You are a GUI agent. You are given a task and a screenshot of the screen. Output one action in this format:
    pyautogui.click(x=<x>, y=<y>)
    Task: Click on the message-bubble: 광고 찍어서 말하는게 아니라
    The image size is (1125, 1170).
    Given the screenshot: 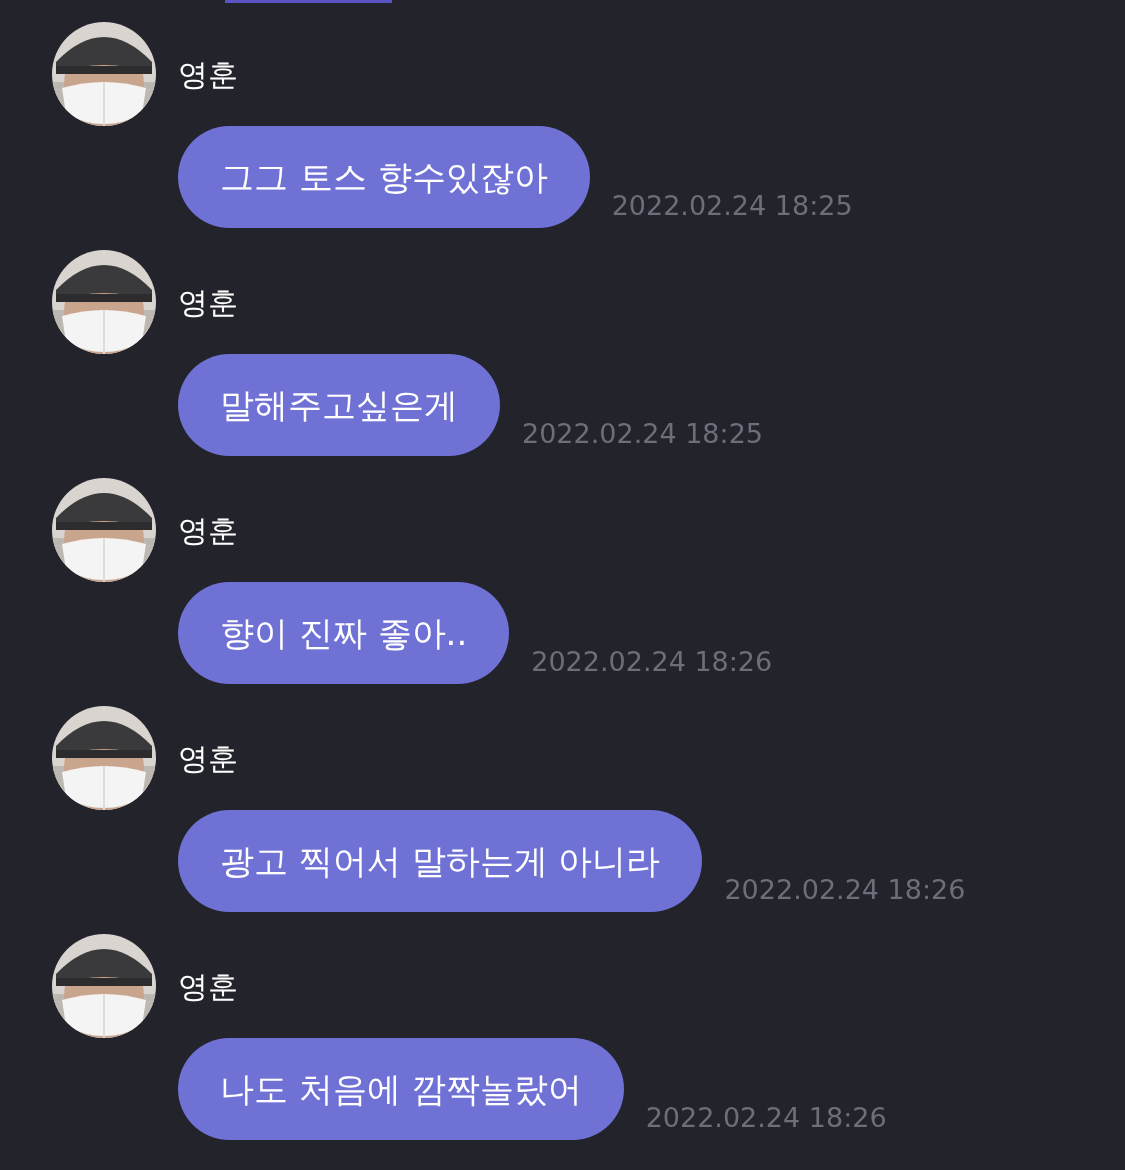 What is the action you would take?
    pyautogui.click(x=440, y=861)
    